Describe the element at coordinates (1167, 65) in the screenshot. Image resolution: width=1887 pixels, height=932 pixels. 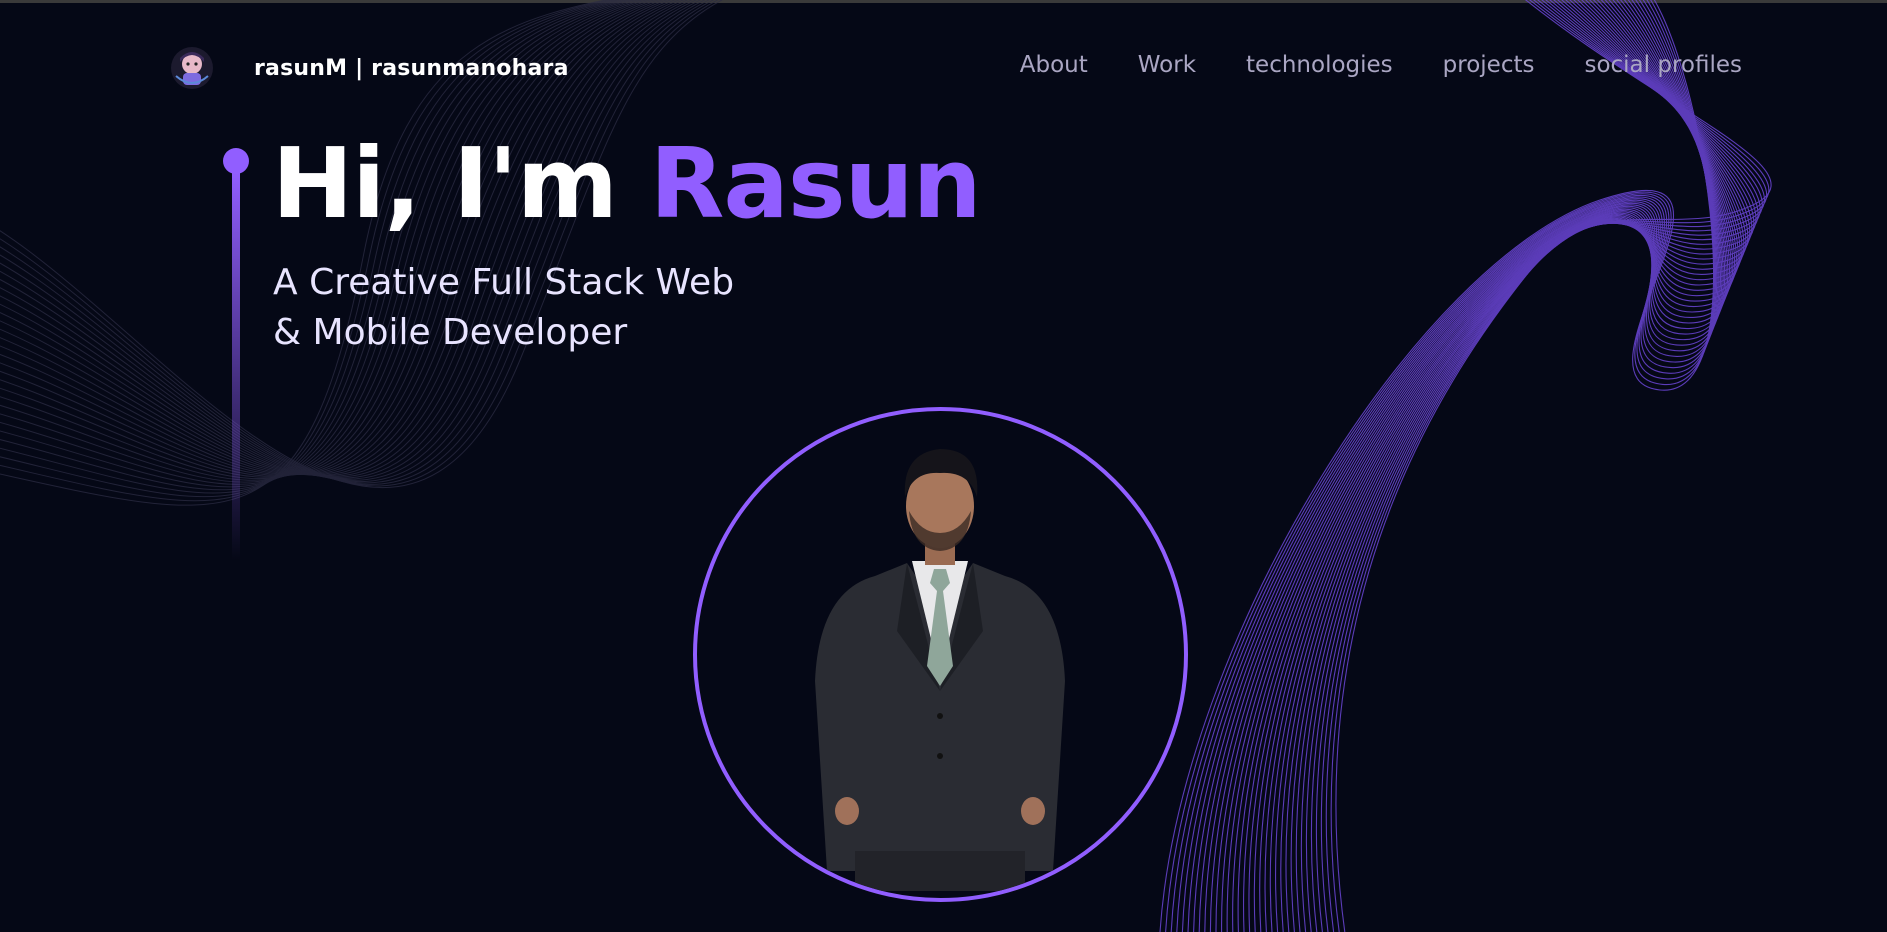
I see `nav-item-work: Work` at that location.